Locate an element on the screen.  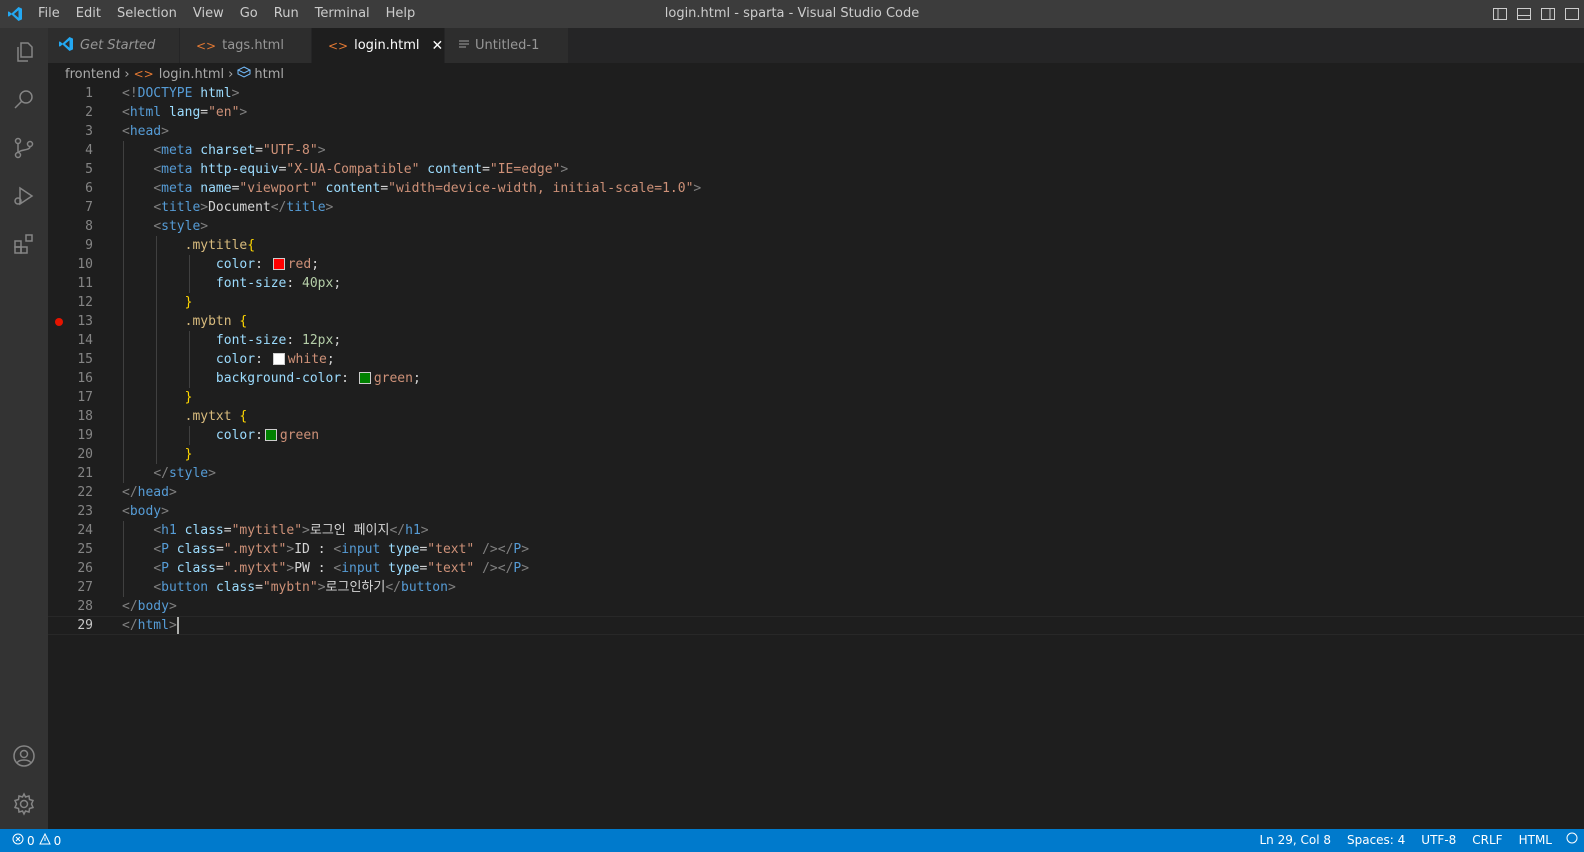
line-ending: CRLF is located at coordinates (1487, 840).